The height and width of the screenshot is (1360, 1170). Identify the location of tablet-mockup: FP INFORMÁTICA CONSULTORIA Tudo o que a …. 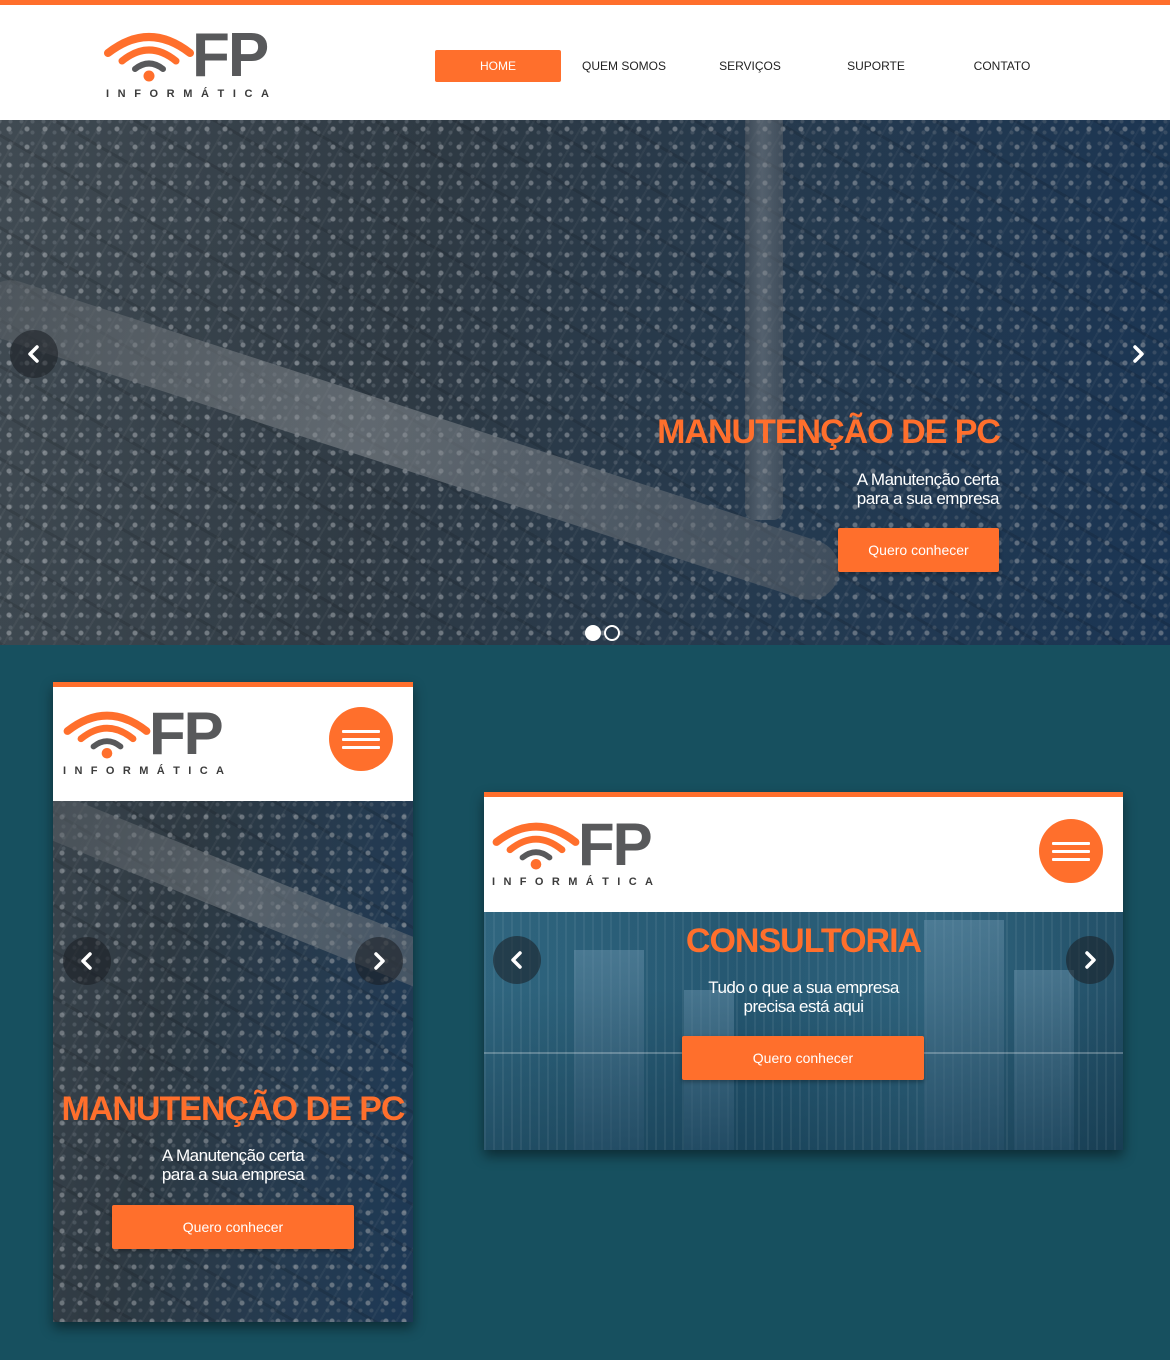
(803, 971).